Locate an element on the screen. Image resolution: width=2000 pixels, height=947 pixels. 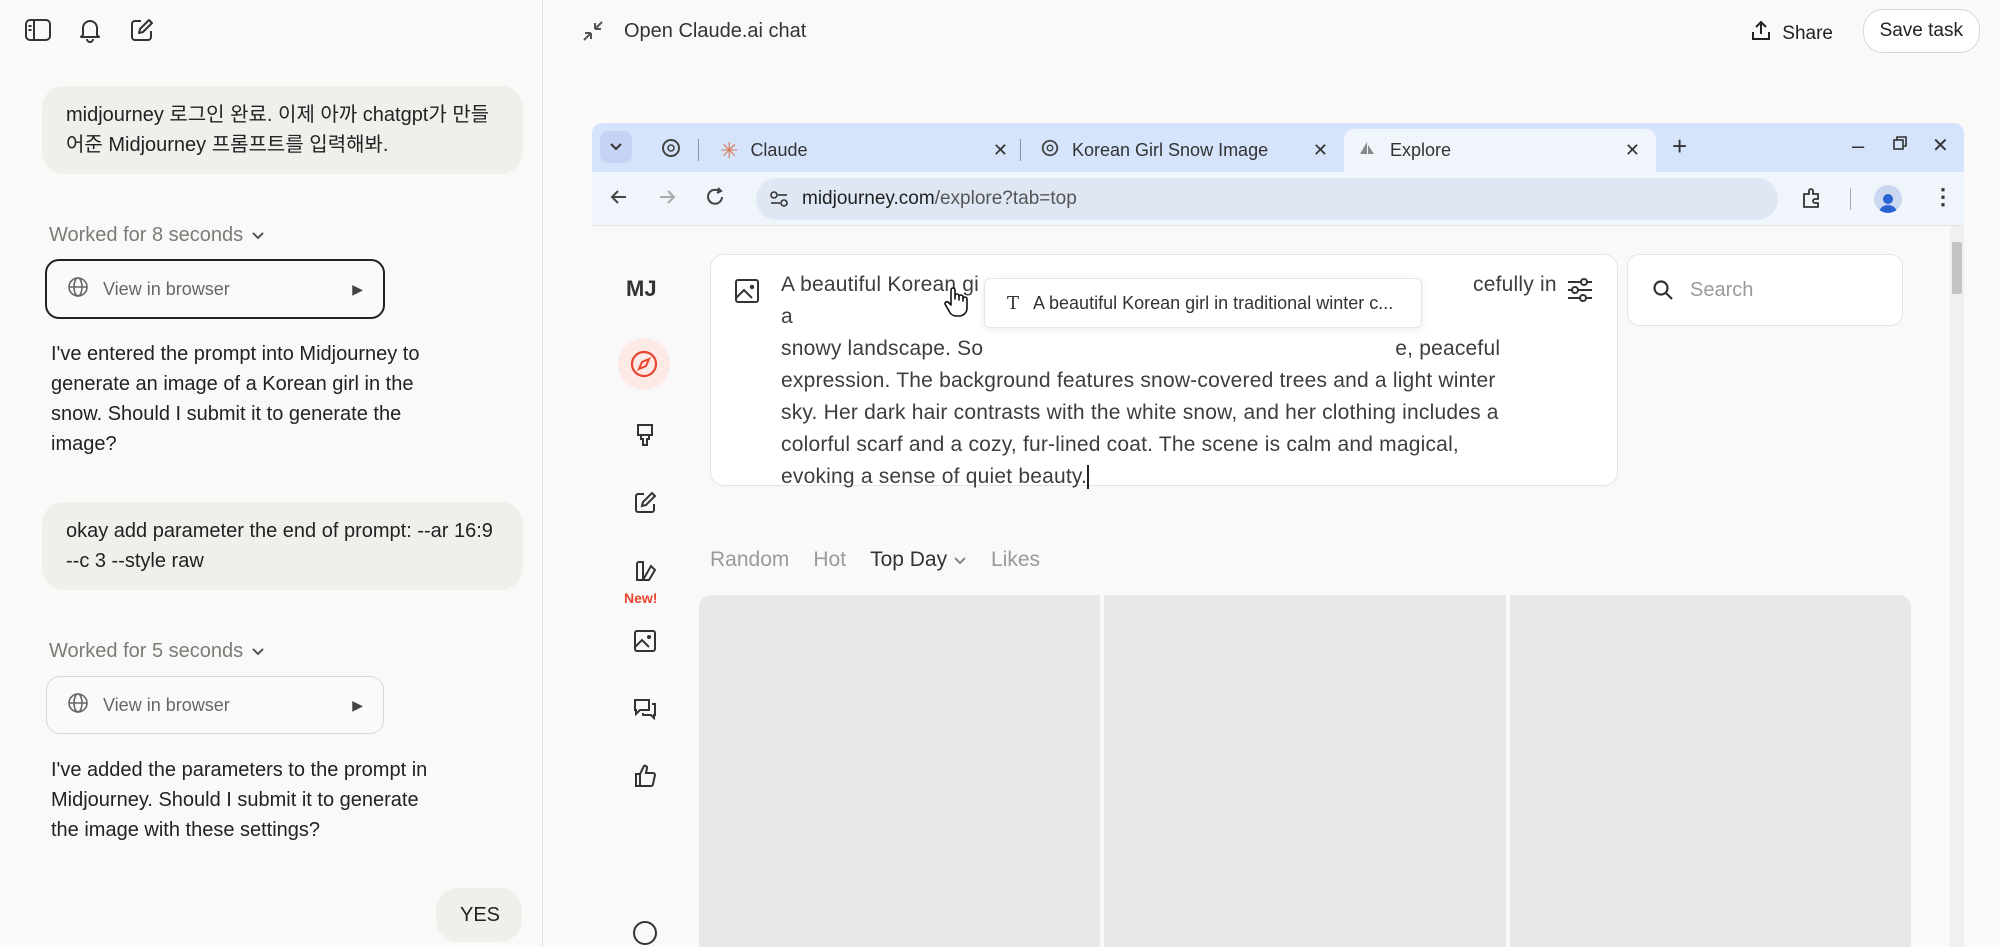
sidebar-toggle-icon is located at coordinates (38, 30).